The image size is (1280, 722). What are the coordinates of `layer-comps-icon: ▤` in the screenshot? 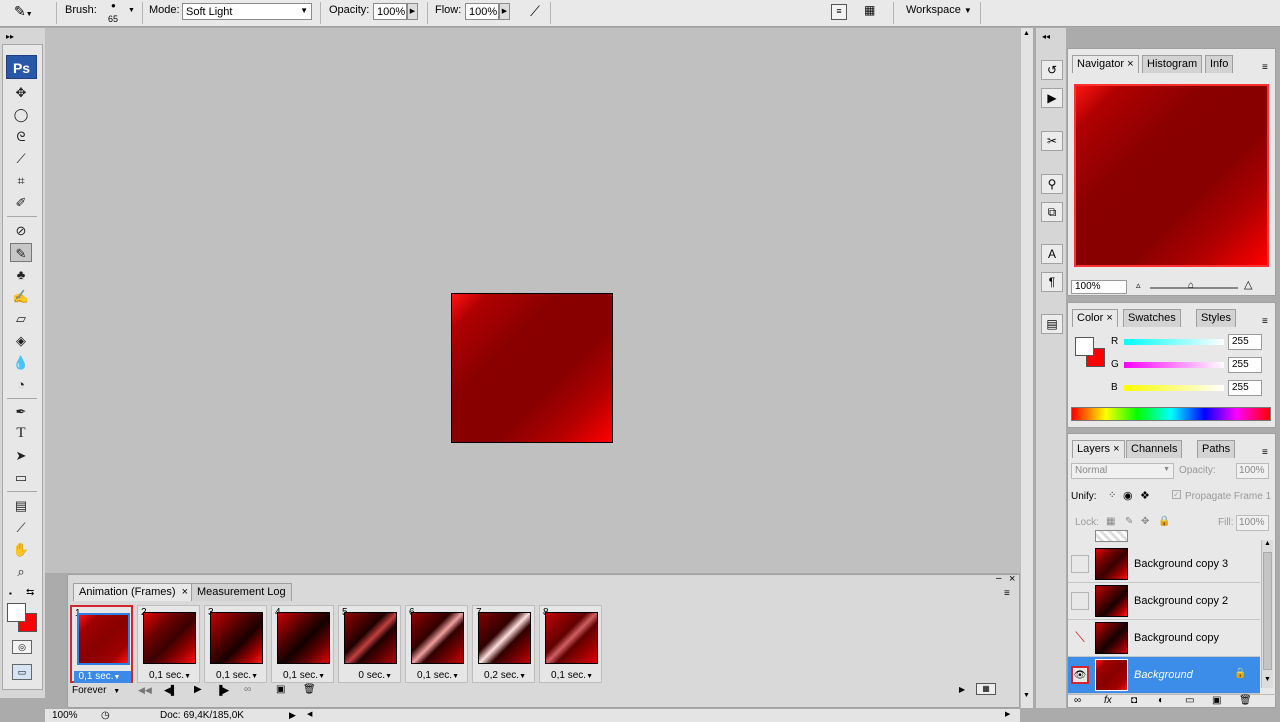 It's located at (1052, 324).